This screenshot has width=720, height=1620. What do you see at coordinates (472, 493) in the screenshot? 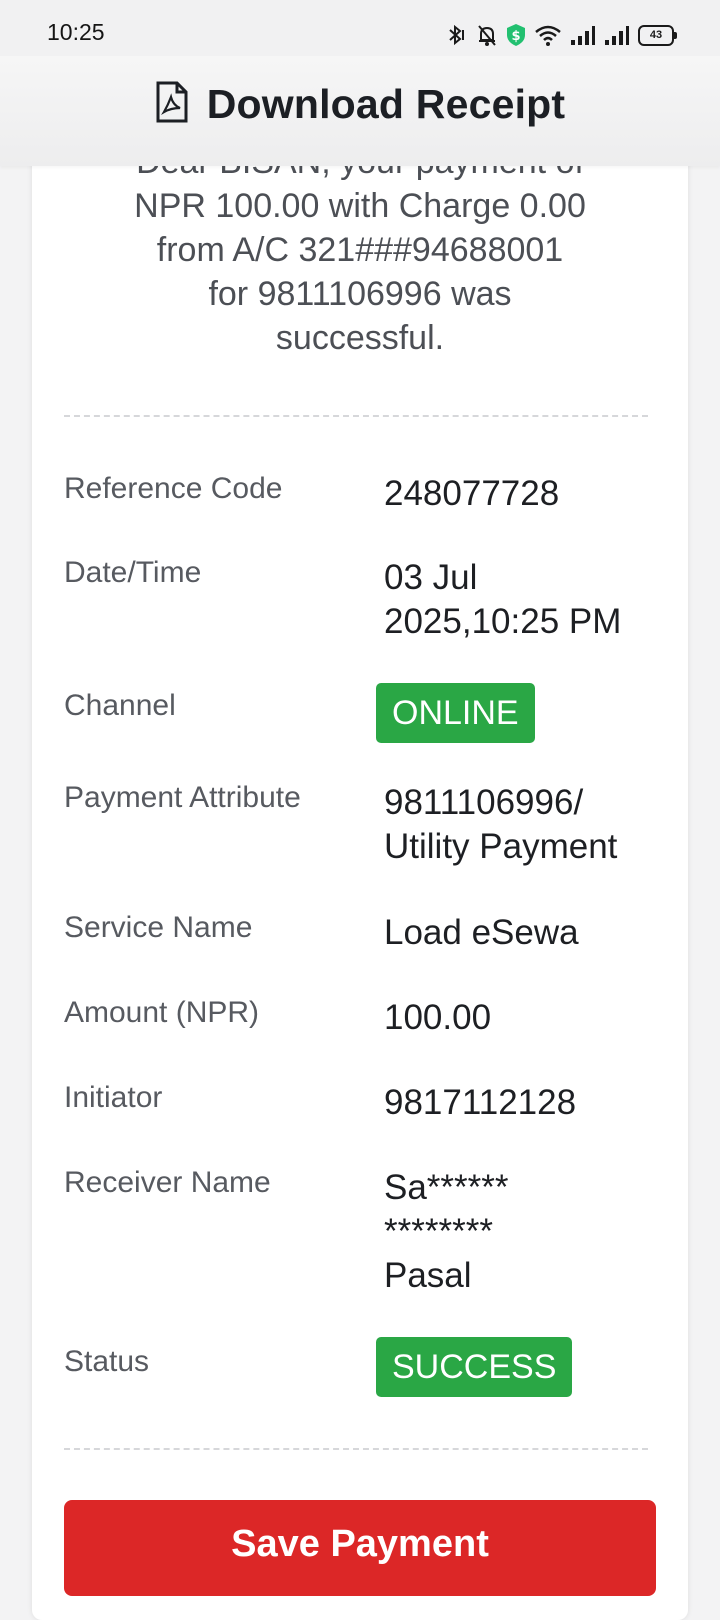
I see `reference-code-value: 248077728` at bounding box center [472, 493].